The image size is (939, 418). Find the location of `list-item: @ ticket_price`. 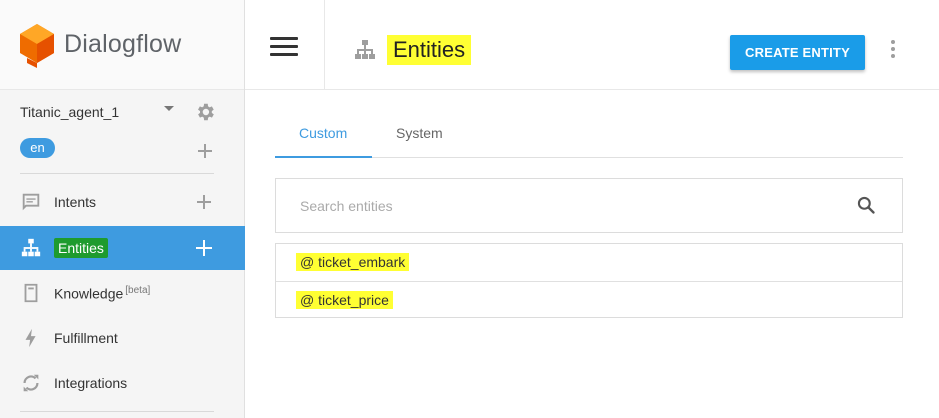

list-item: @ ticket_price is located at coordinates (589, 299).